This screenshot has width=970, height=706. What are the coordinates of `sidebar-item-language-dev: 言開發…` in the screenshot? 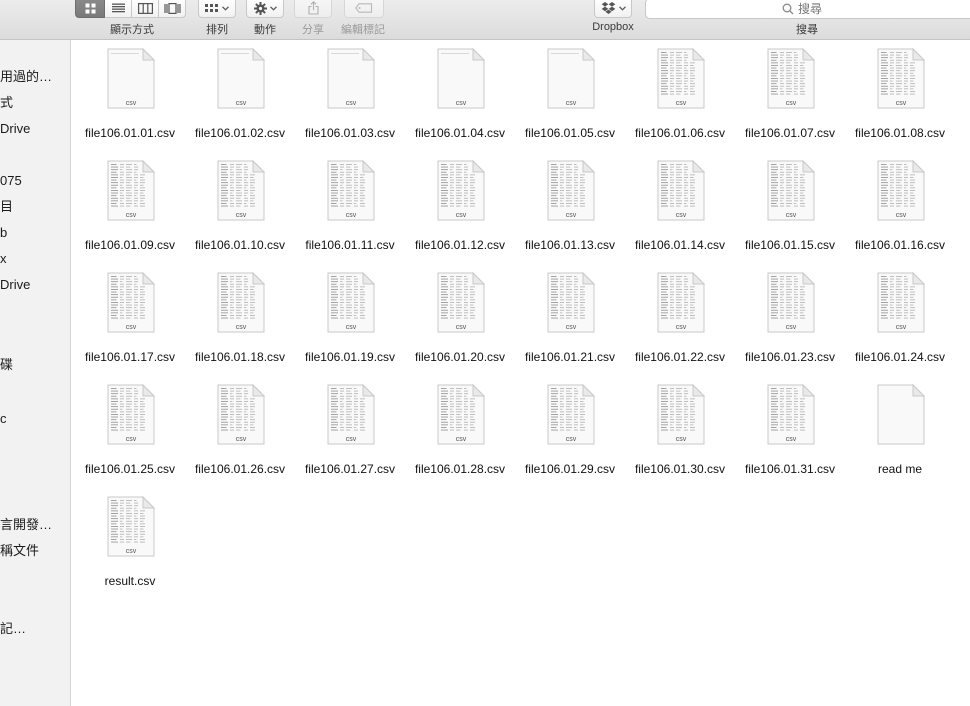 It's located at (26, 525).